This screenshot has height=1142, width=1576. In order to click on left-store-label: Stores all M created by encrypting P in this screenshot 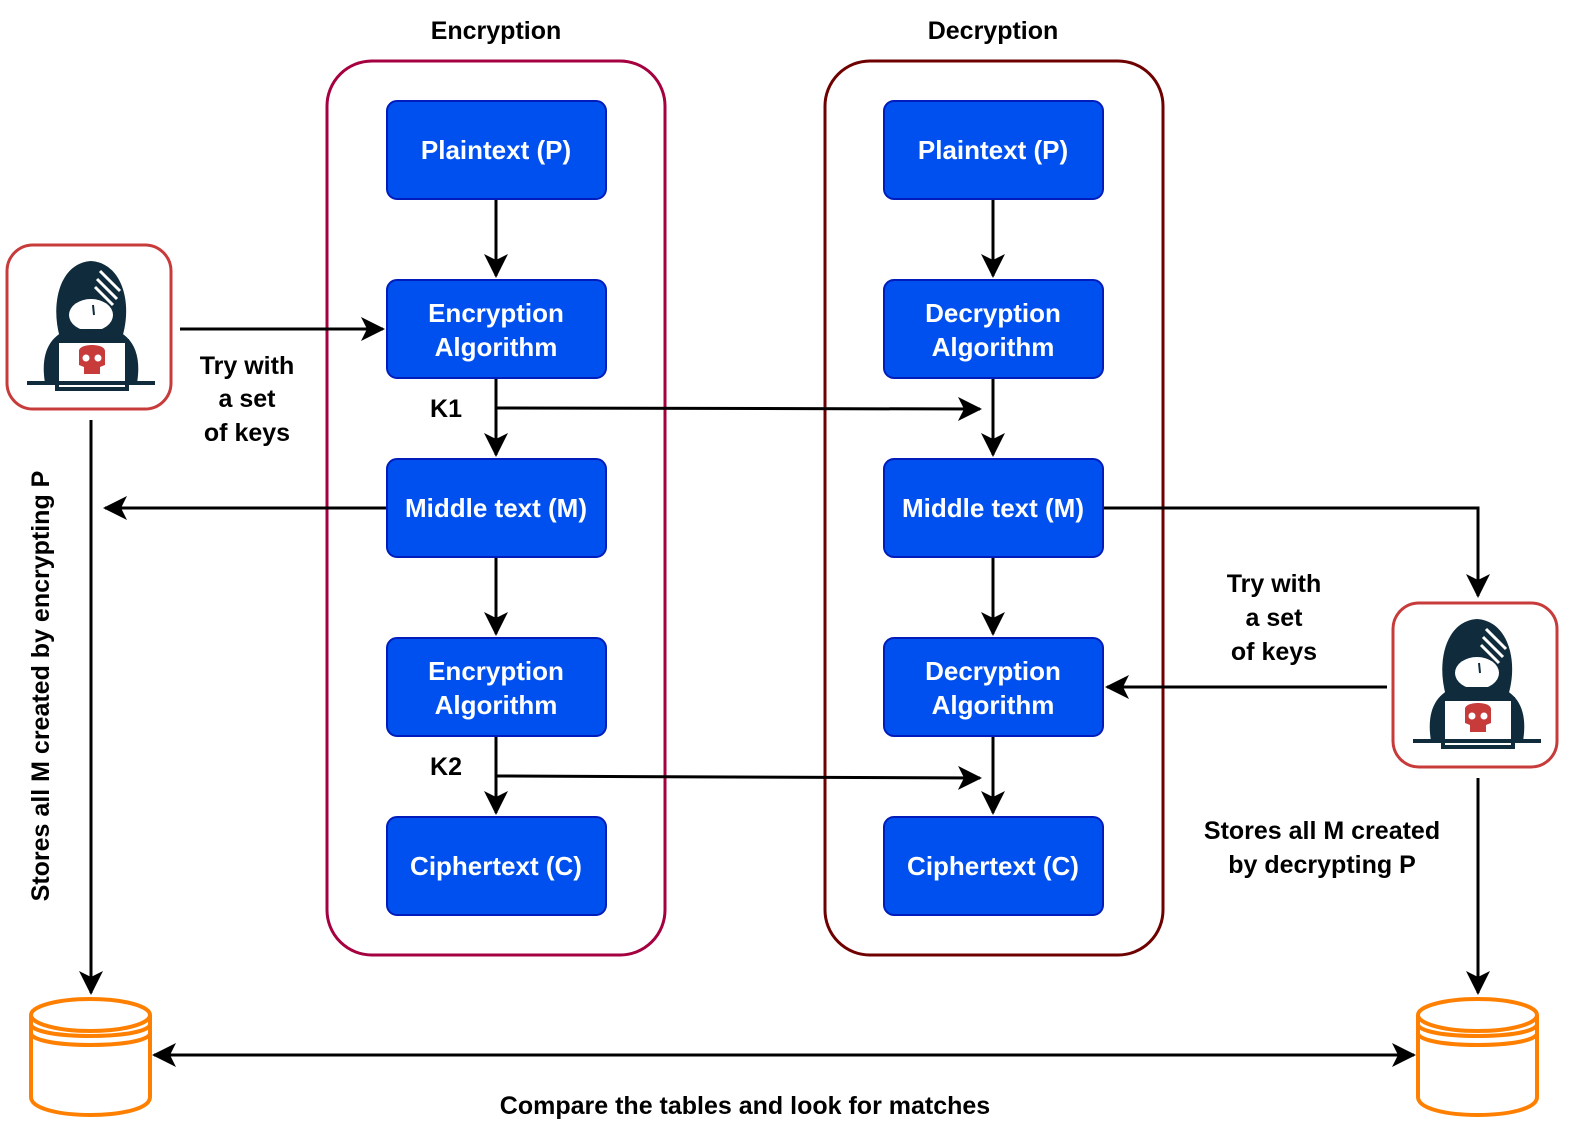, I will do `click(41, 686)`.